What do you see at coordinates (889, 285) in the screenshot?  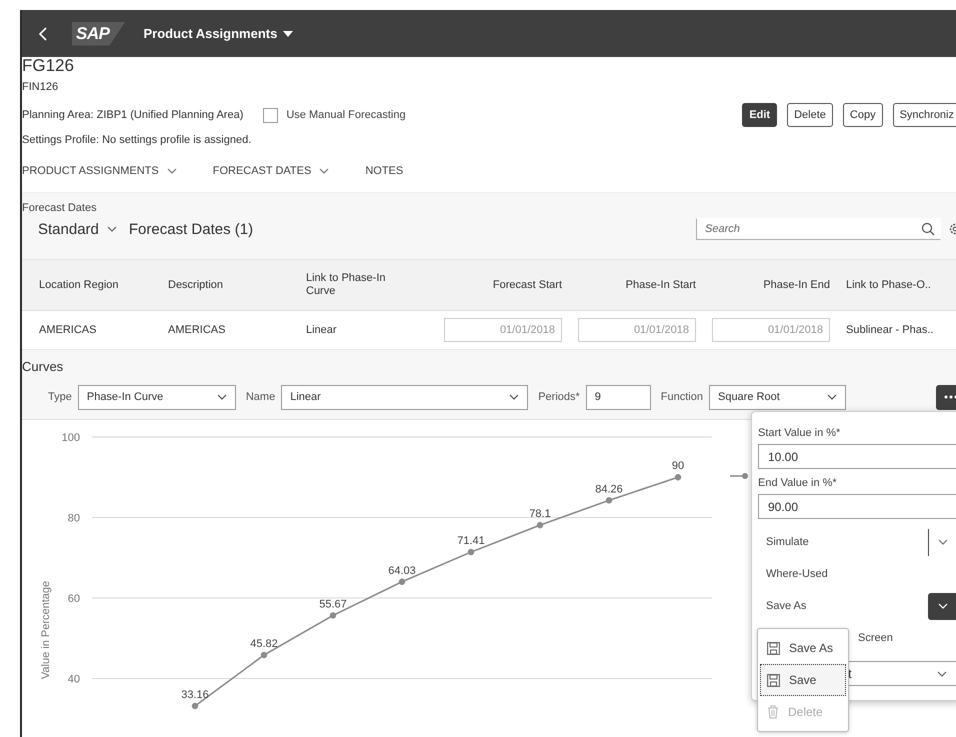 I see `column-header: Link to Phase-O..` at bounding box center [889, 285].